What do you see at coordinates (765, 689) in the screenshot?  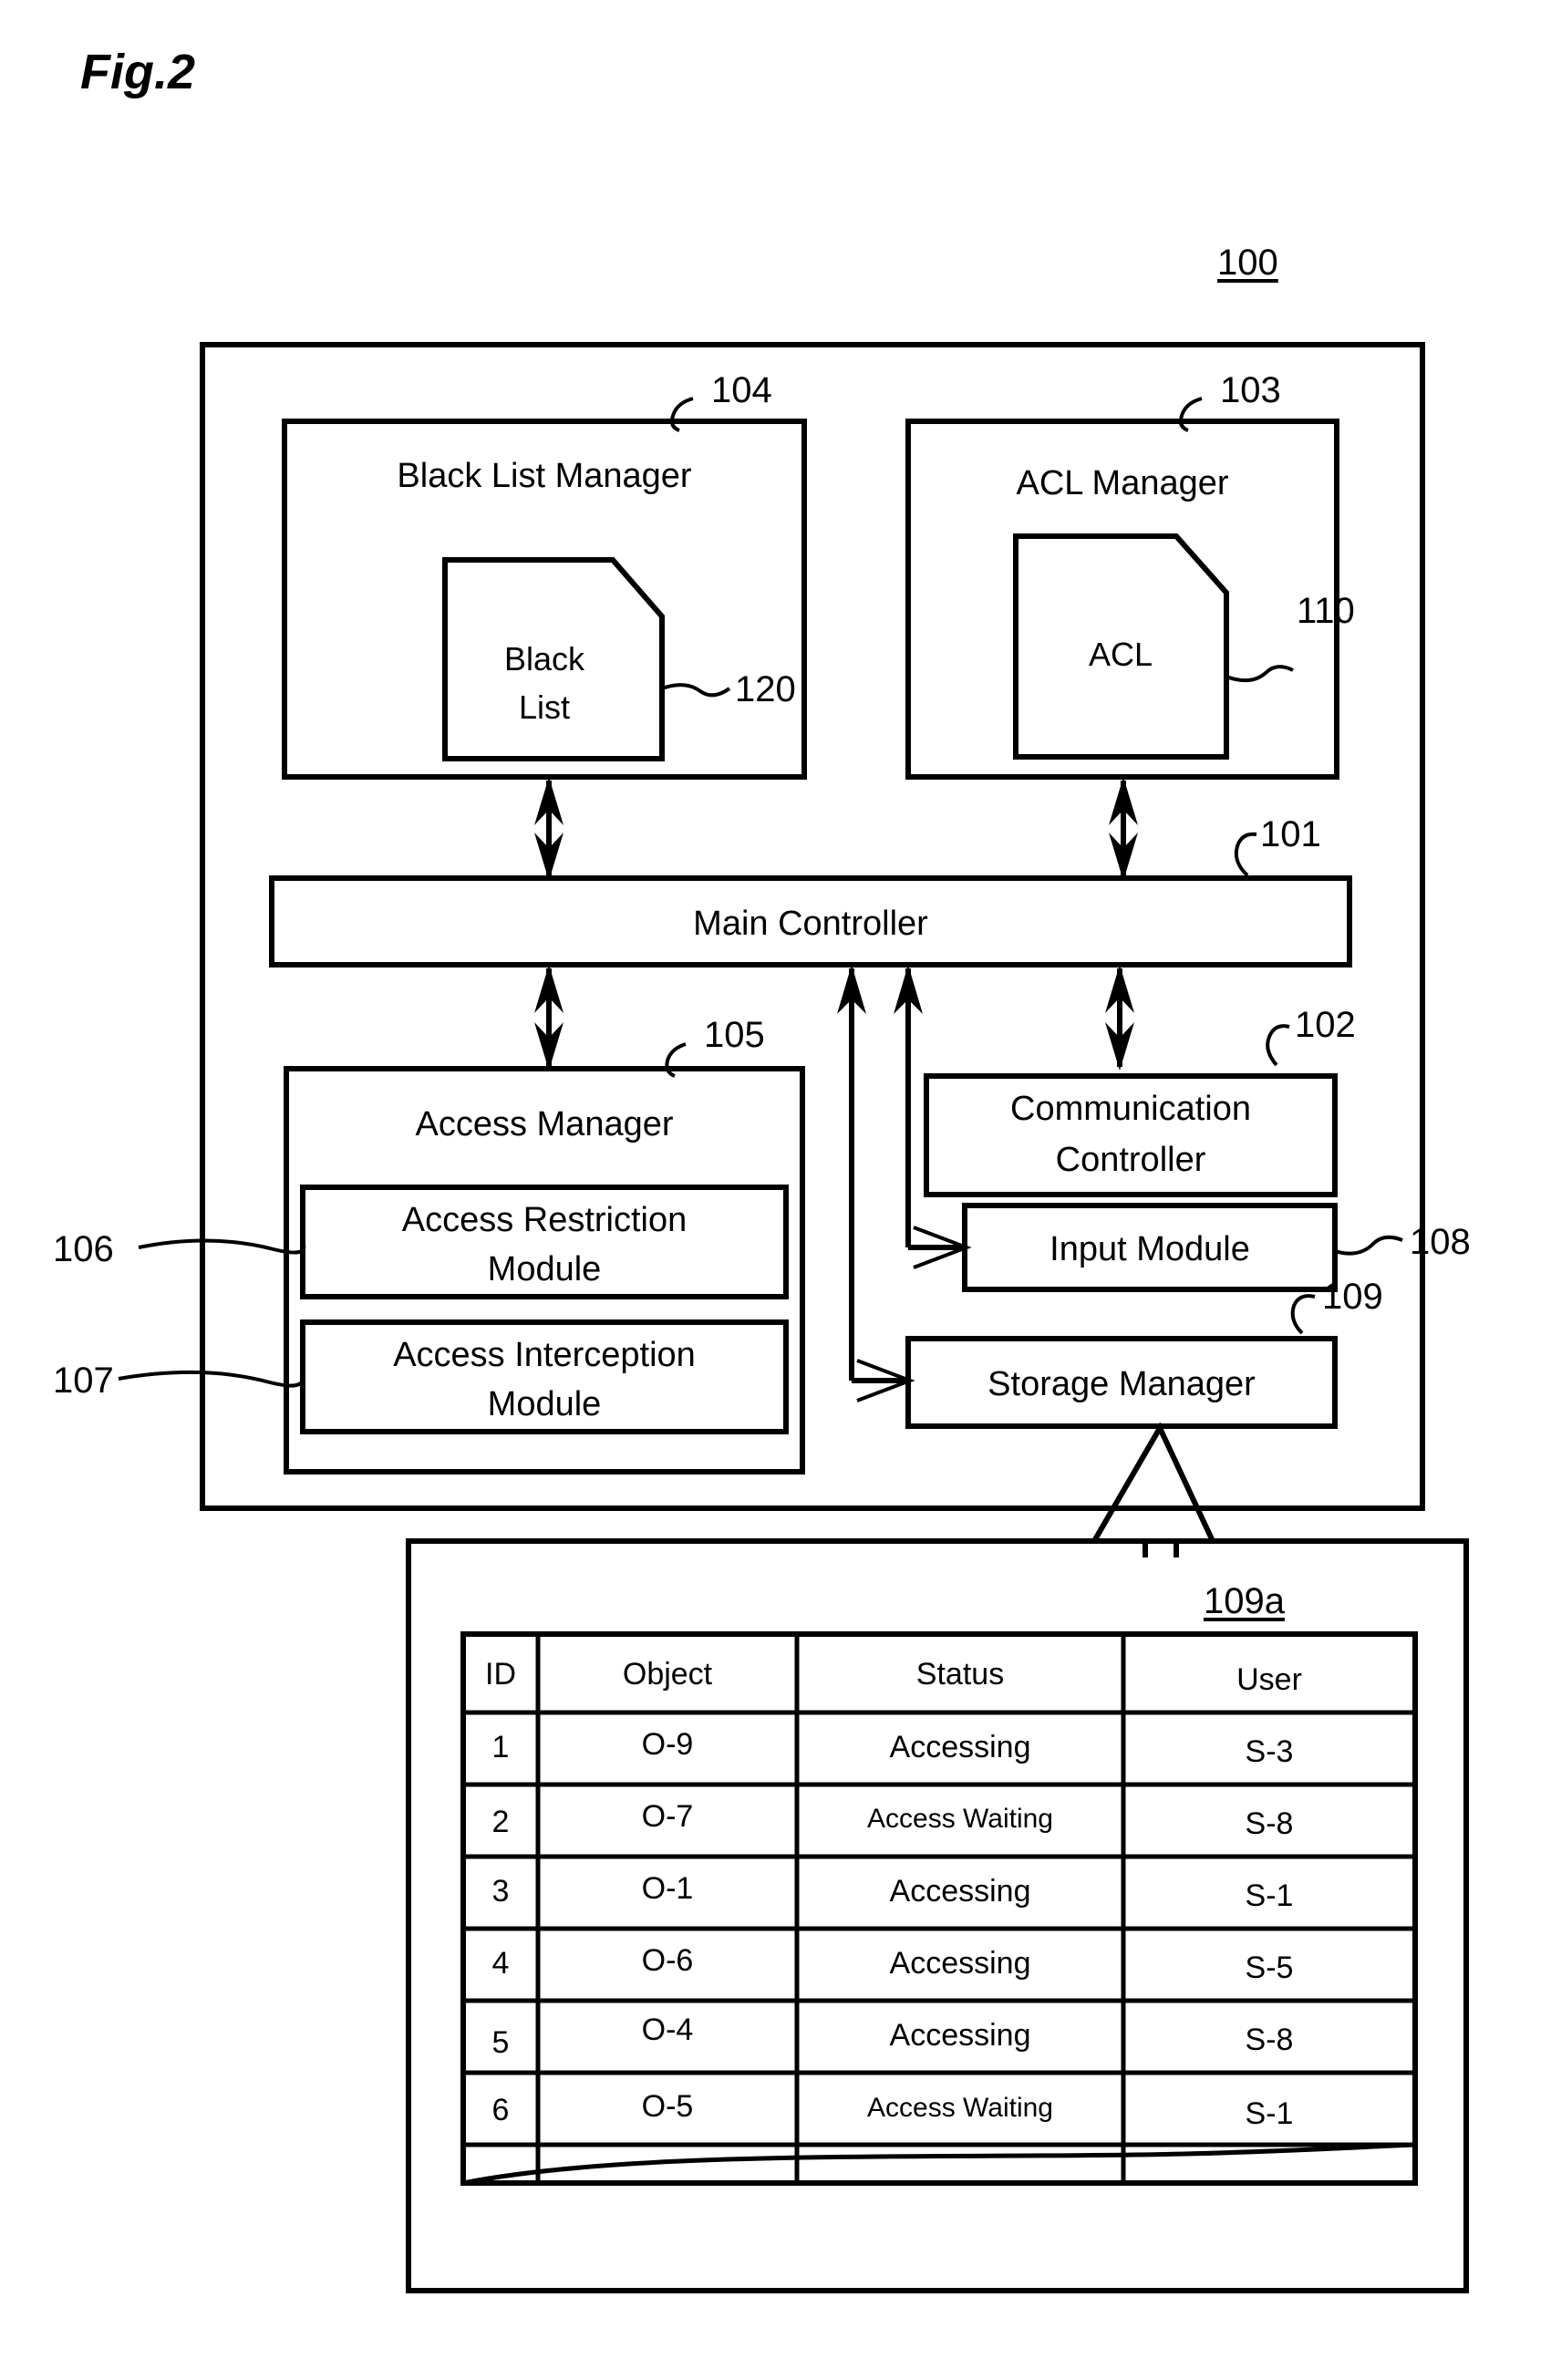 I see `ref-120: 120` at bounding box center [765, 689].